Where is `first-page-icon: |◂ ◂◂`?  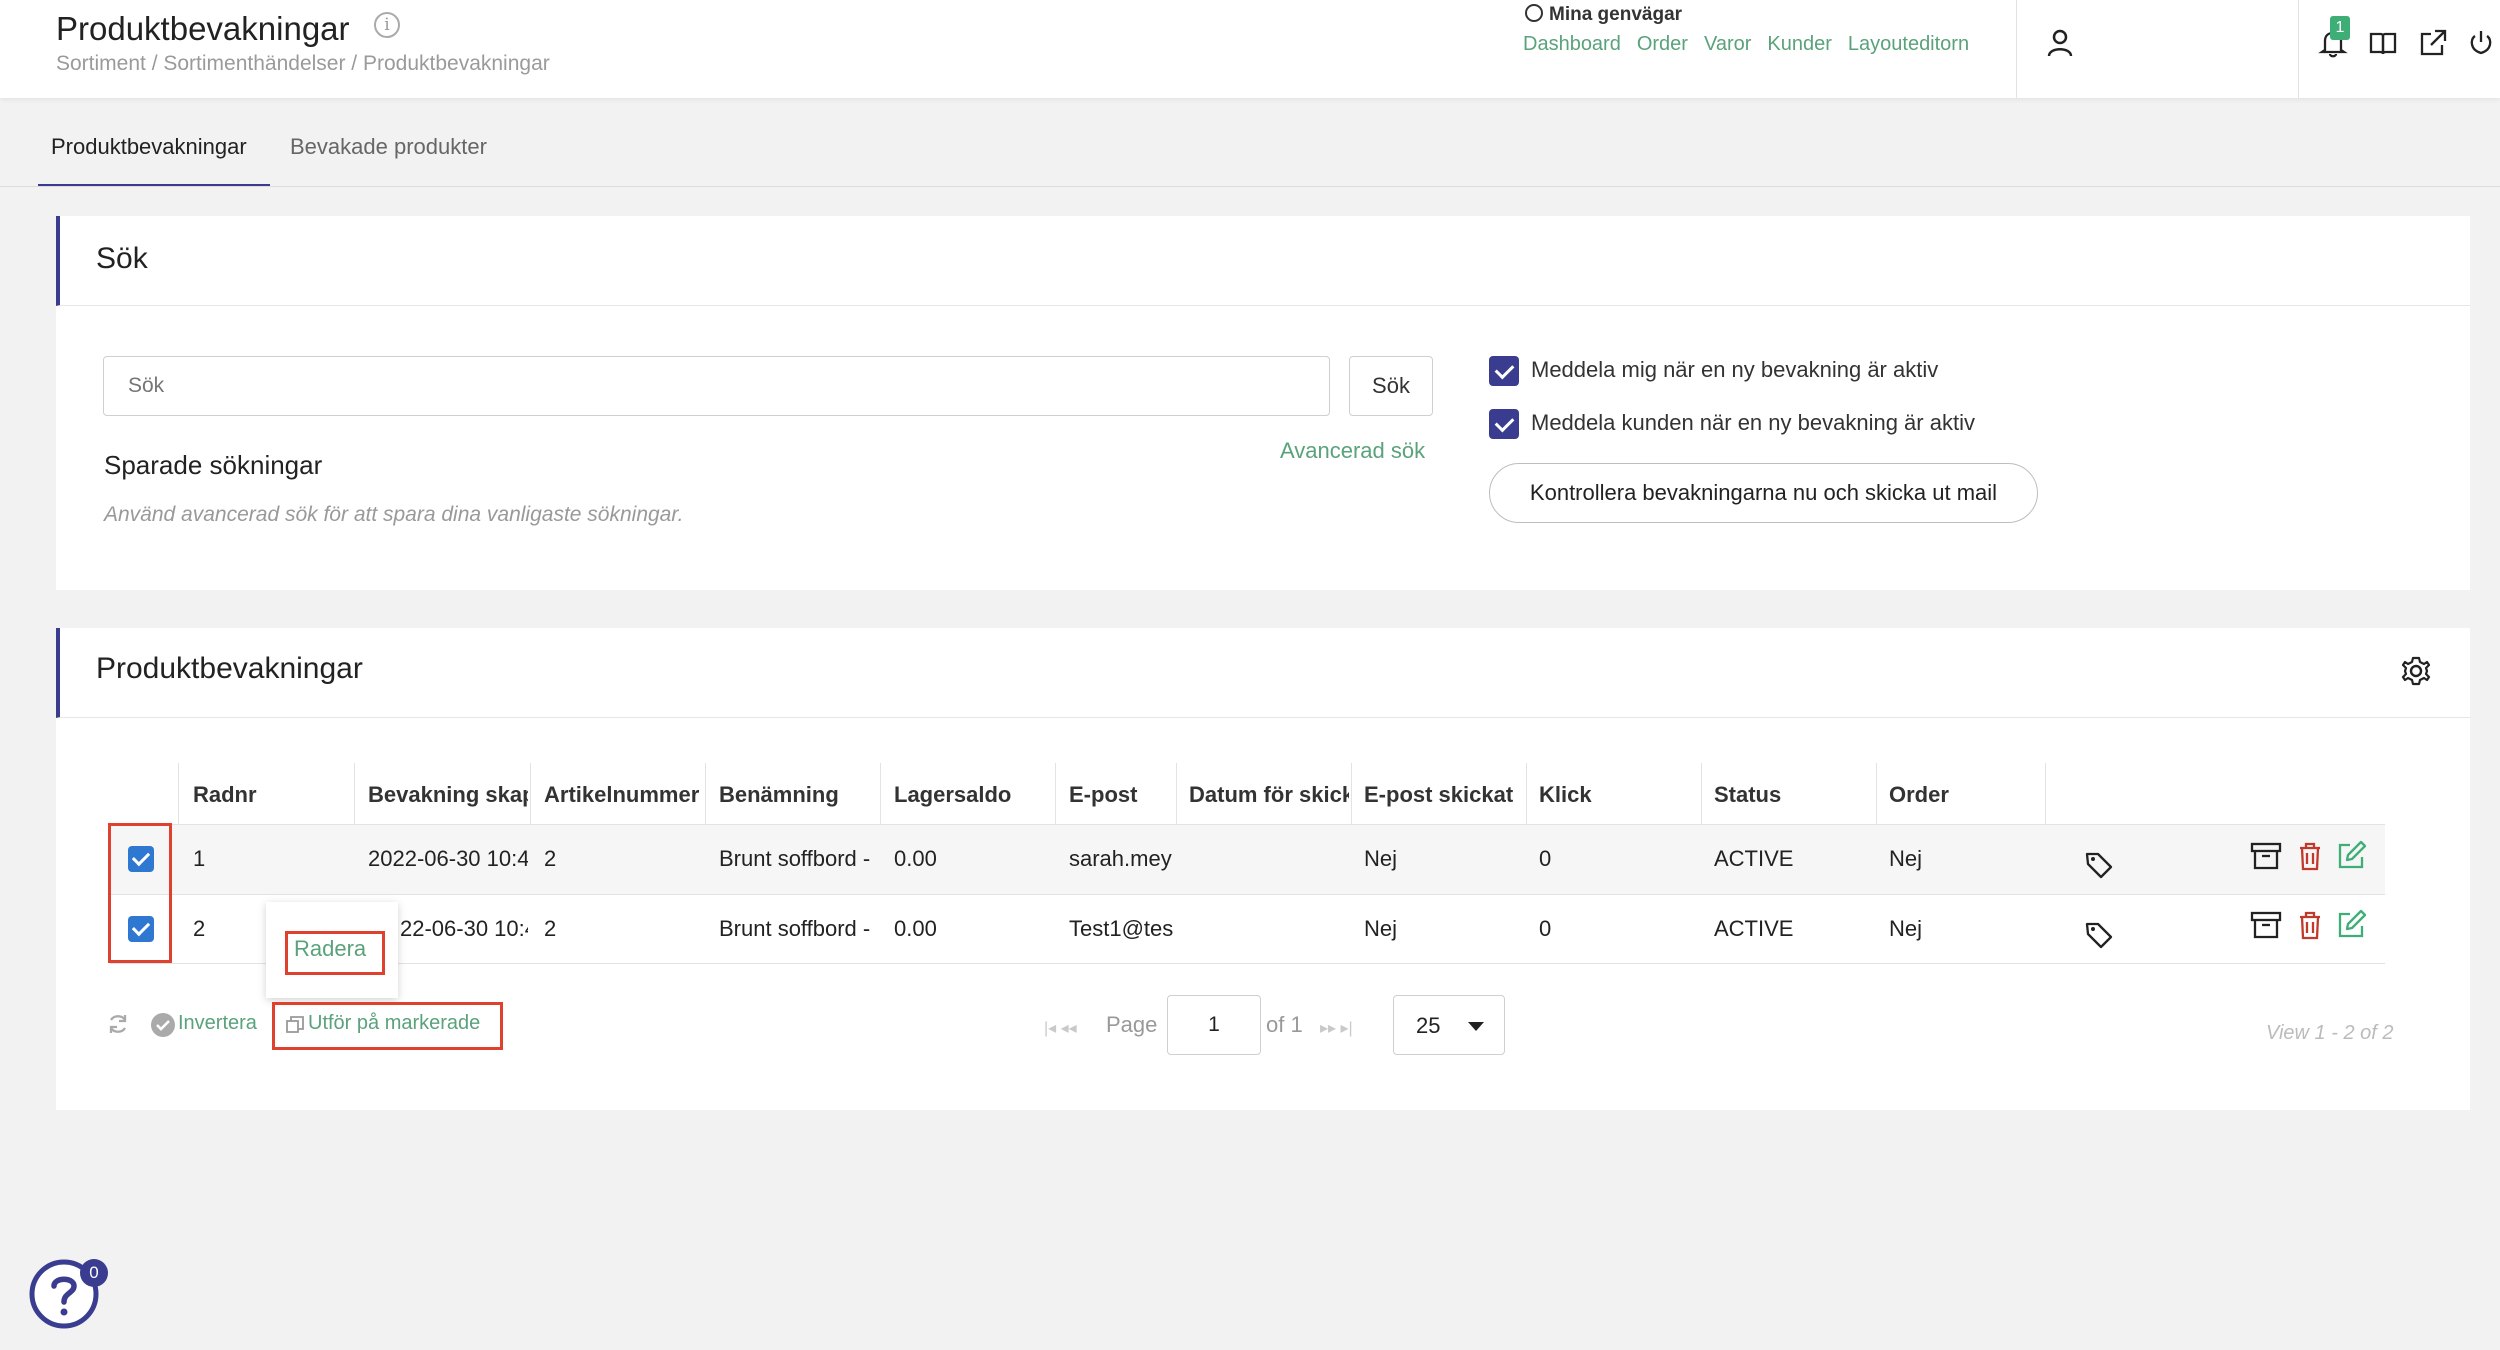 first-page-icon: |◂ ◂◂ is located at coordinates (1060, 1028).